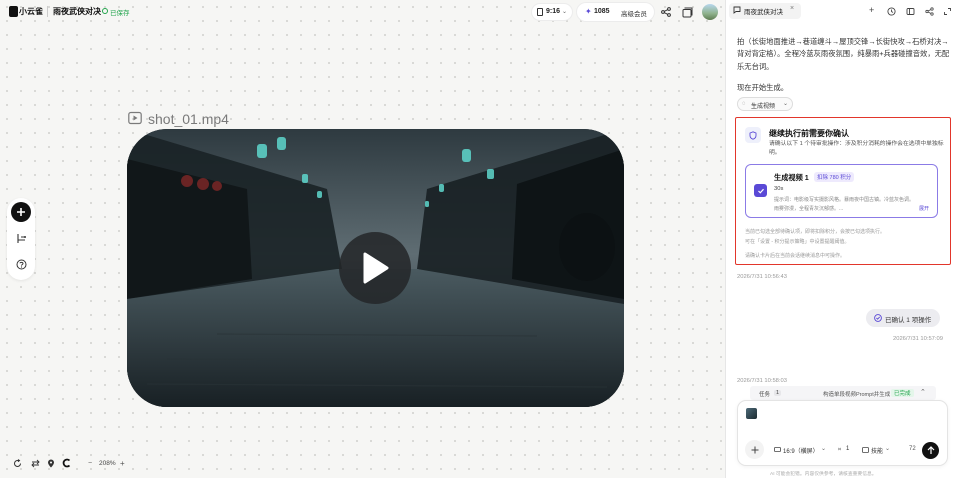  Describe the element at coordinates (918, 339) in the screenshot. I see `timestamp-2: 2026/7/31 10:57:09` at that location.